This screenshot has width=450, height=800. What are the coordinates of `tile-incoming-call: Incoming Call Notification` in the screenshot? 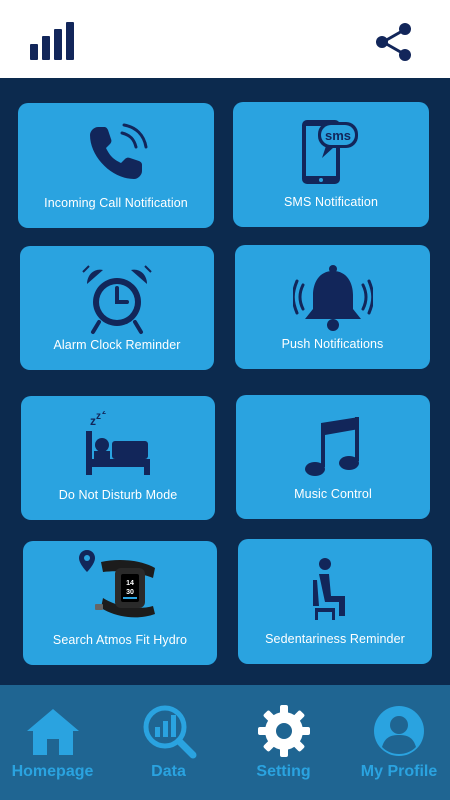 It's located at (116, 165).